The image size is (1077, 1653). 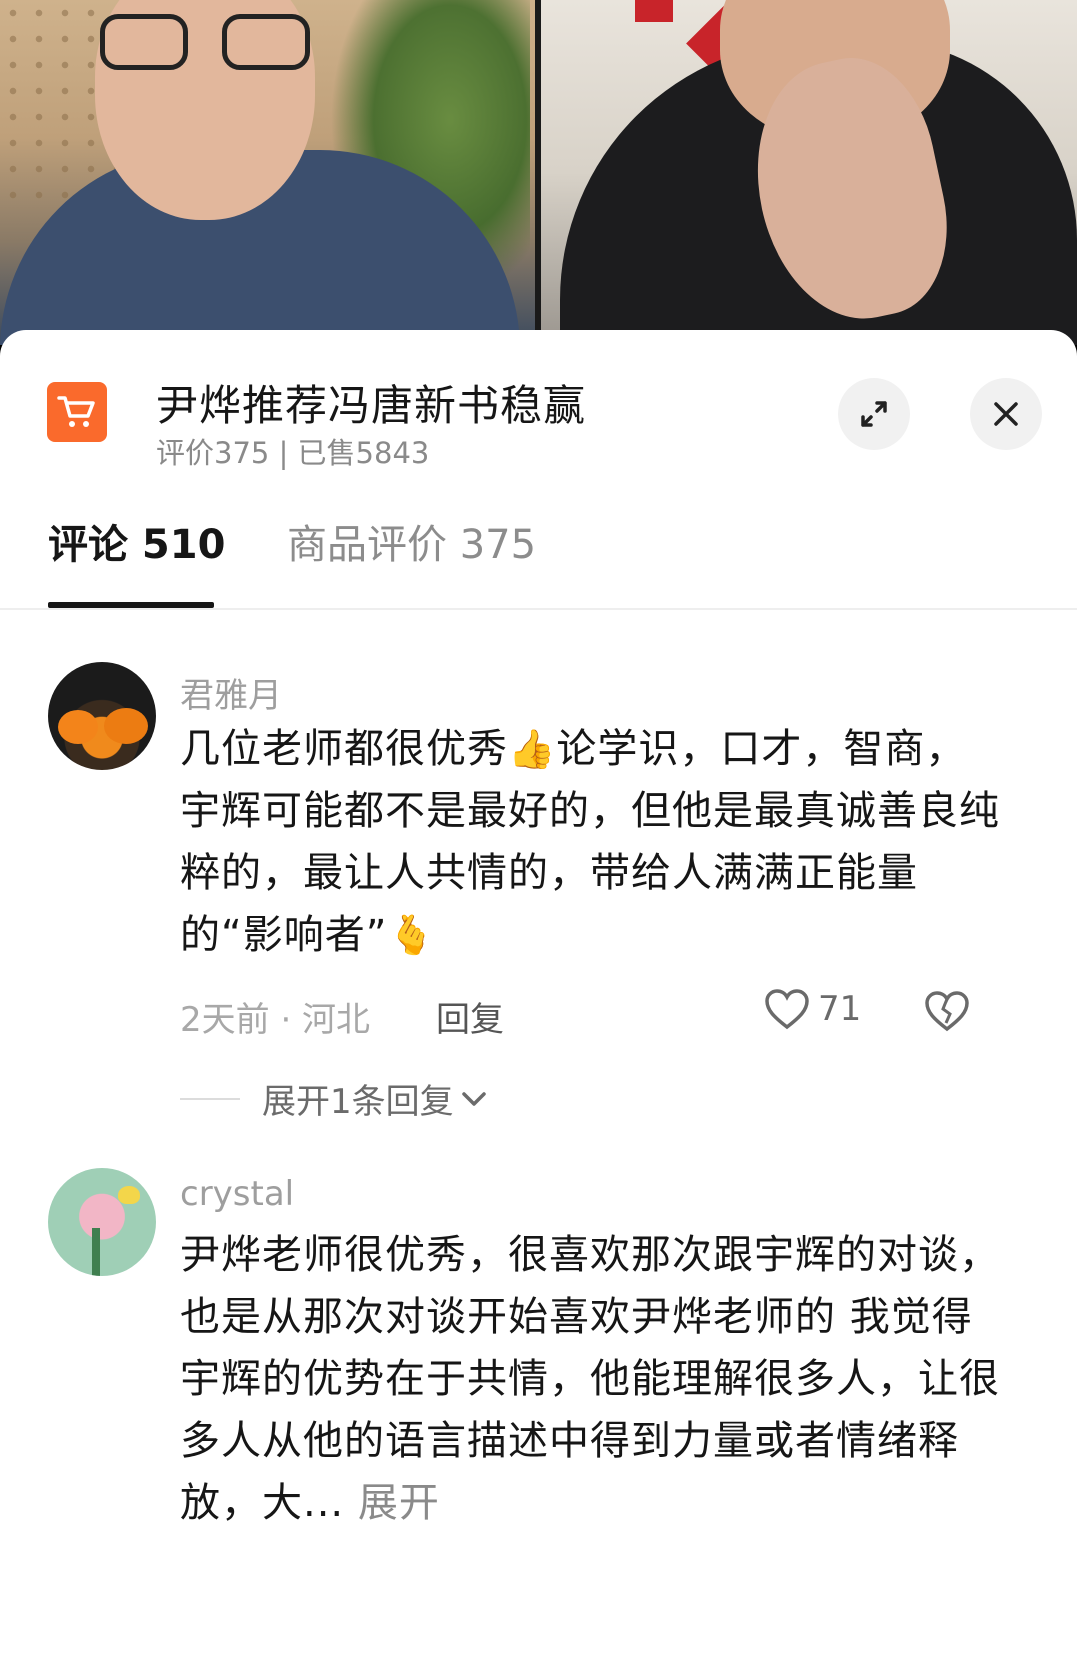 I want to click on red-decoration, so click(x=654, y=11).